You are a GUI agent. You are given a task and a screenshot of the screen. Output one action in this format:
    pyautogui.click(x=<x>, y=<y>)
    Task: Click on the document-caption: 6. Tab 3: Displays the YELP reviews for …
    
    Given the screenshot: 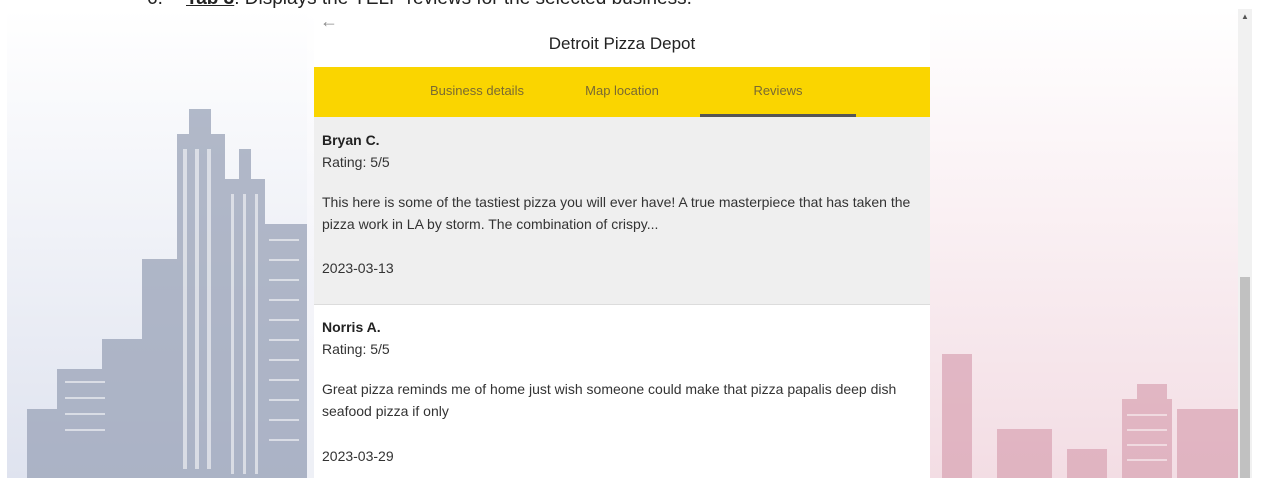 What is the action you would take?
    pyautogui.click(x=631, y=4)
    